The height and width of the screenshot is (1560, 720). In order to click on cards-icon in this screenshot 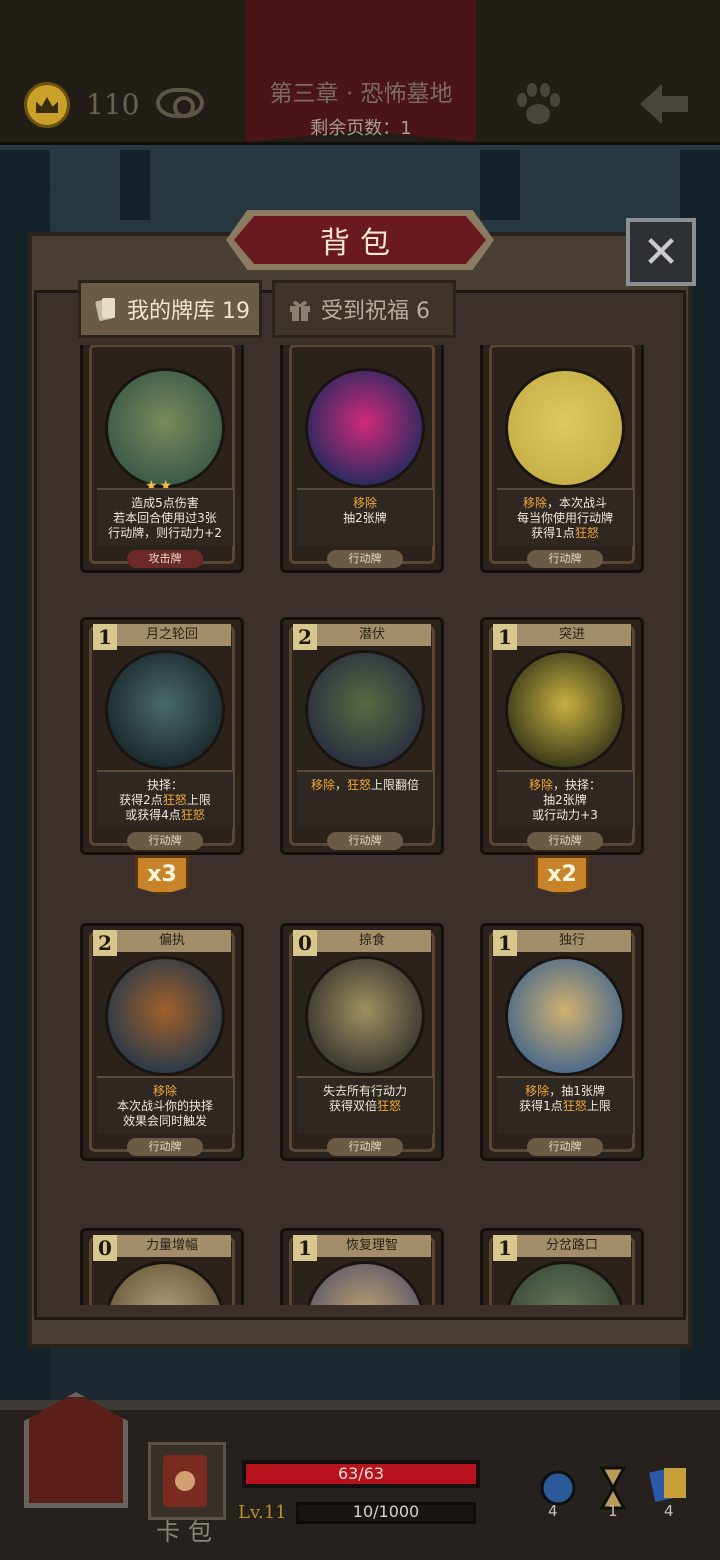, I will do `click(105, 309)`.